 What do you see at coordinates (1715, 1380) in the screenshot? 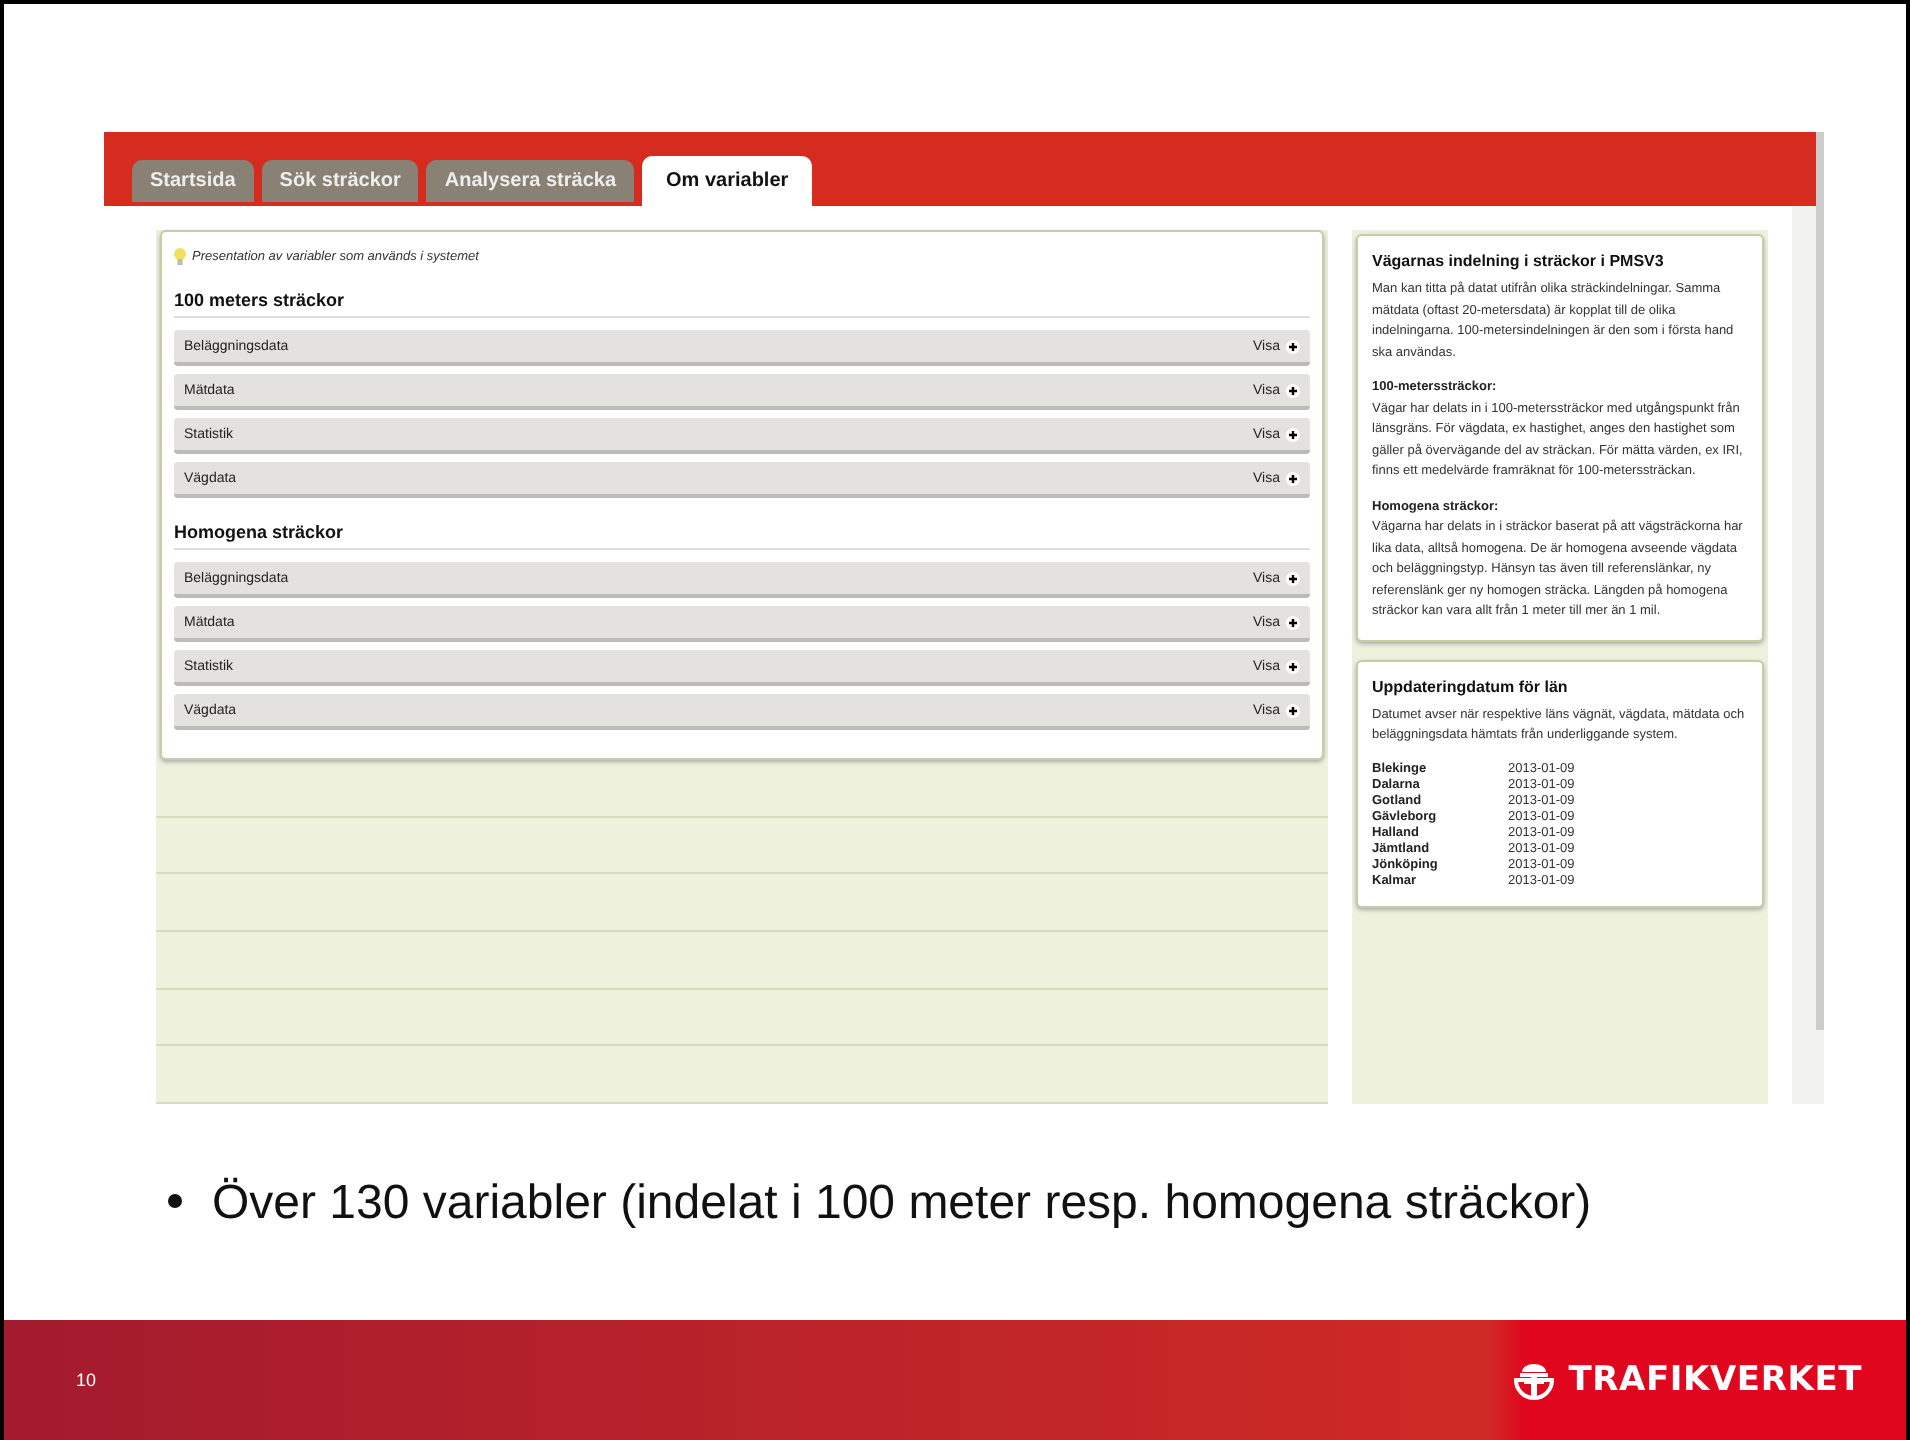
I see `logo-text: TRAFIKVERKET` at bounding box center [1715, 1380].